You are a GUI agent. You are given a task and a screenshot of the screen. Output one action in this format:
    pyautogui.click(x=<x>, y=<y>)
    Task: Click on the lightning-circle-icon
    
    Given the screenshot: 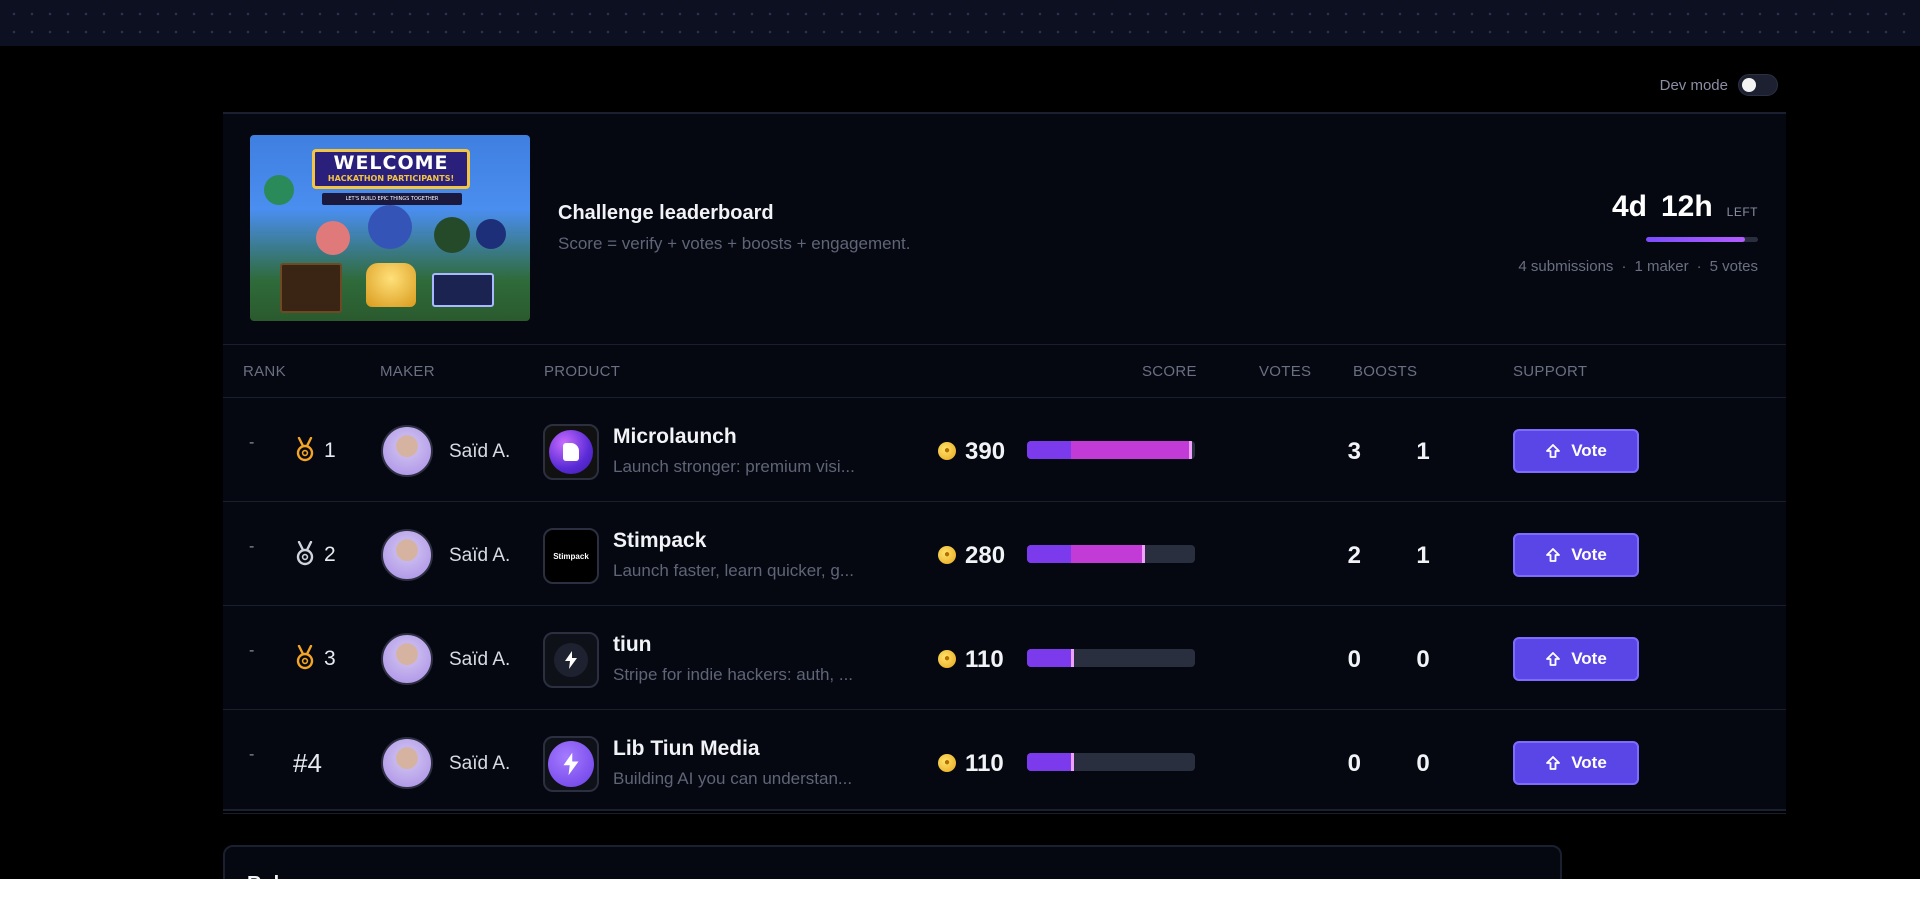 What is the action you would take?
    pyautogui.click(x=571, y=764)
    